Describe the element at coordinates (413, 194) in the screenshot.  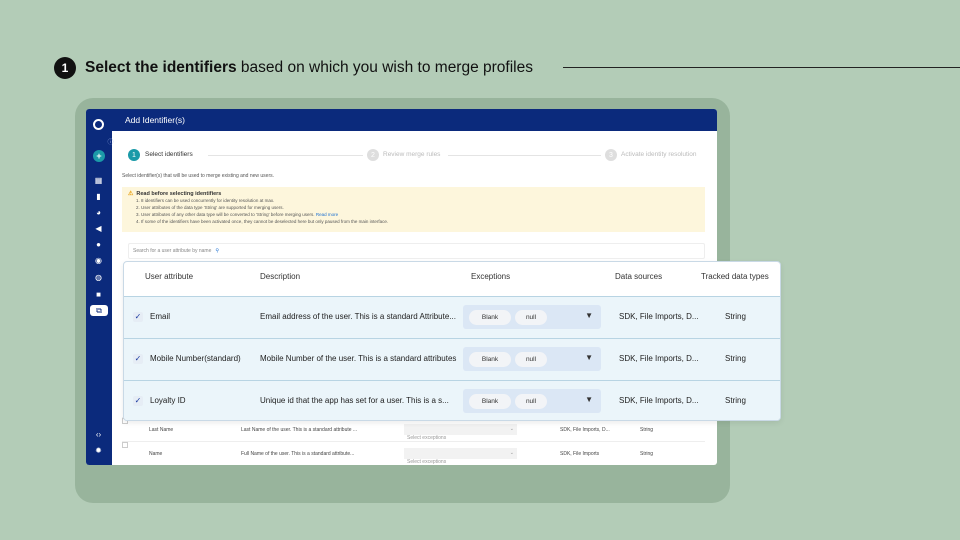
I see `notice-heading: ⚠ Read before selecting identifiers` at that location.